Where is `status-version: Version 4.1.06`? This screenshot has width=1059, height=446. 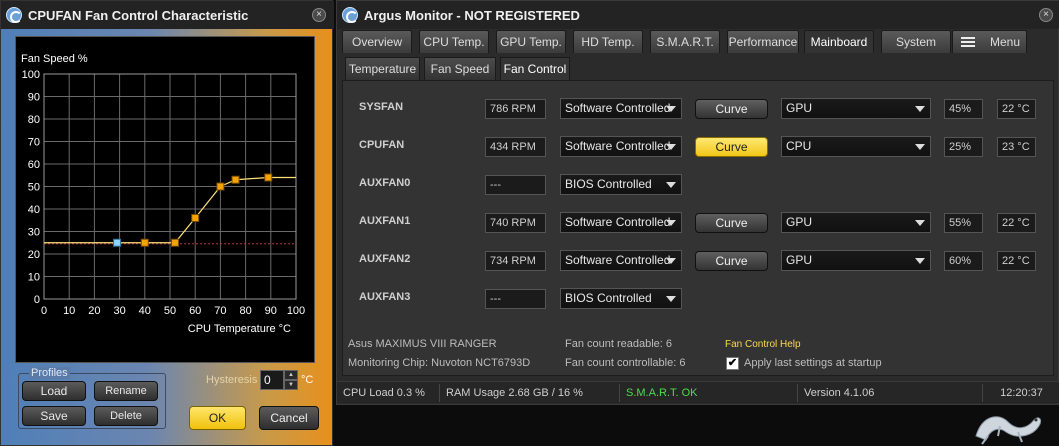
status-version: Version 4.1.06 is located at coordinates (890, 393).